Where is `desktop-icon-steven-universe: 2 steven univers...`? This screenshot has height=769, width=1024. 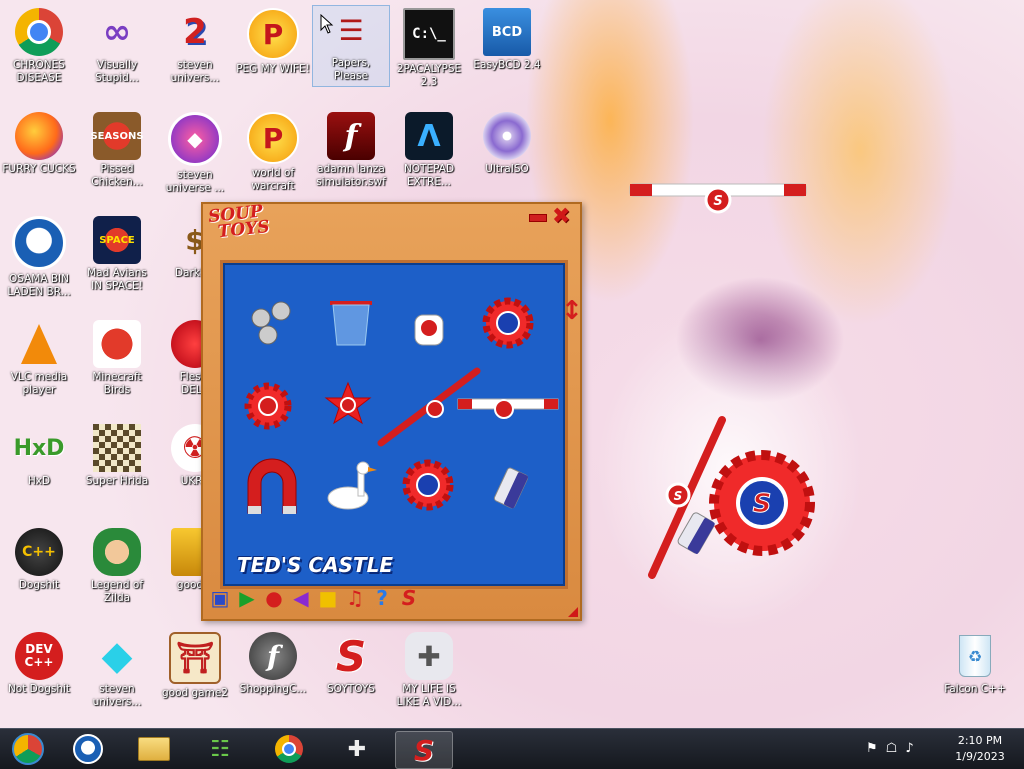 desktop-icon-steven-universe: 2 steven univers... is located at coordinates (195, 46).